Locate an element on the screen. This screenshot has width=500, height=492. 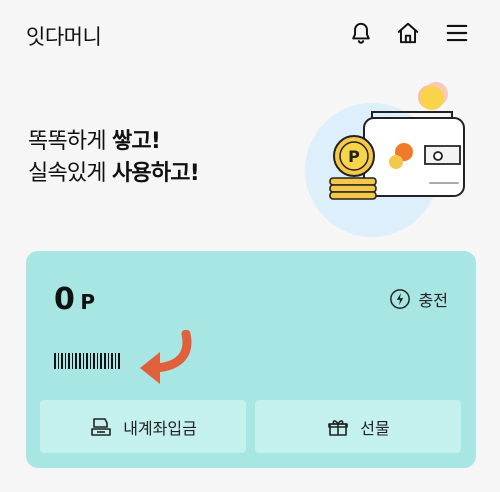
bank-deposit-icon is located at coordinates (101, 426).